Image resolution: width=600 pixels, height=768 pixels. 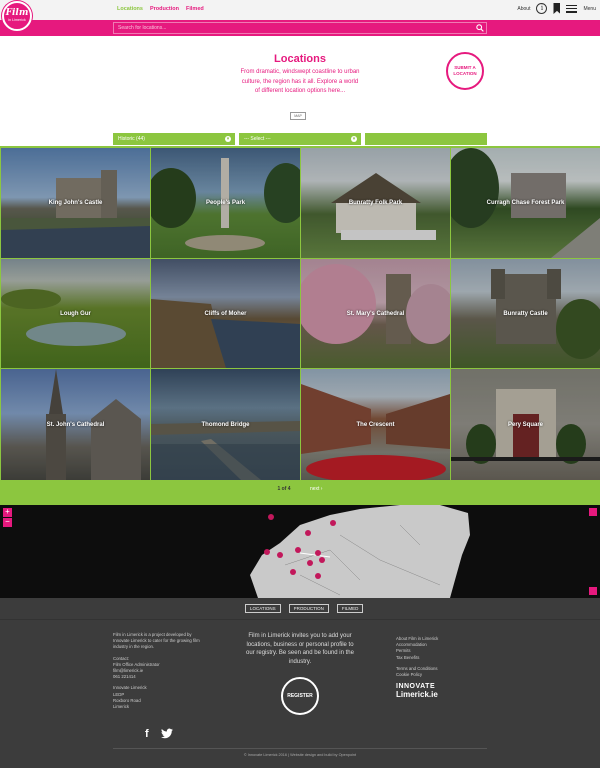 I want to click on map-zoom-controls: + −, so click(x=7, y=517).